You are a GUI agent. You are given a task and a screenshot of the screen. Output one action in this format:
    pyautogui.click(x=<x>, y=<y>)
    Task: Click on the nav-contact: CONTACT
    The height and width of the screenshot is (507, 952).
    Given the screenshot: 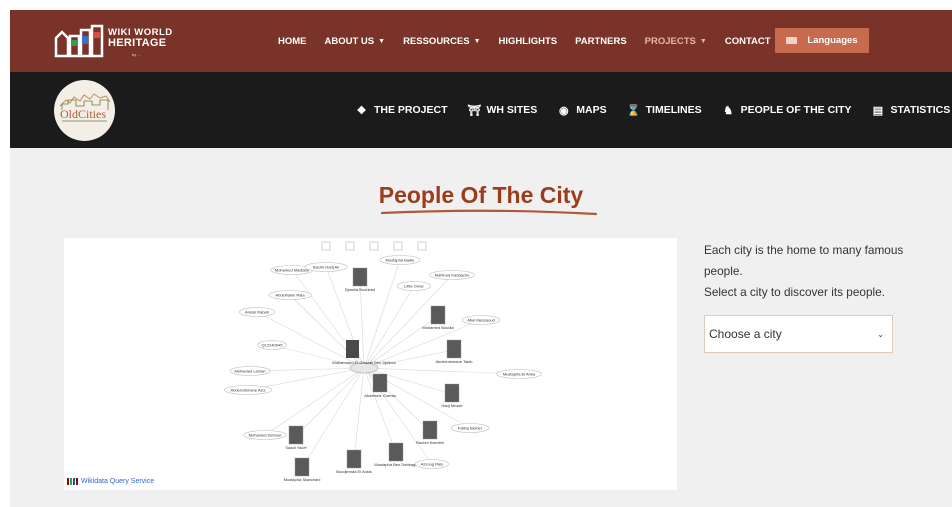 What is the action you would take?
    pyautogui.click(x=748, y=41)
    